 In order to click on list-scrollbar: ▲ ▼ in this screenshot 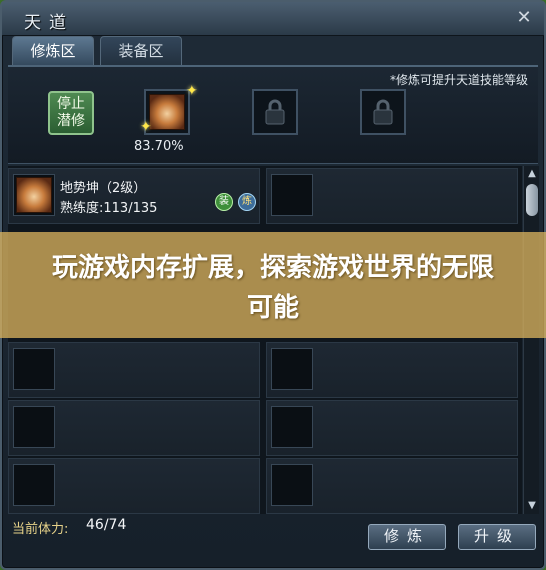, I will do `click(531, 340)`.